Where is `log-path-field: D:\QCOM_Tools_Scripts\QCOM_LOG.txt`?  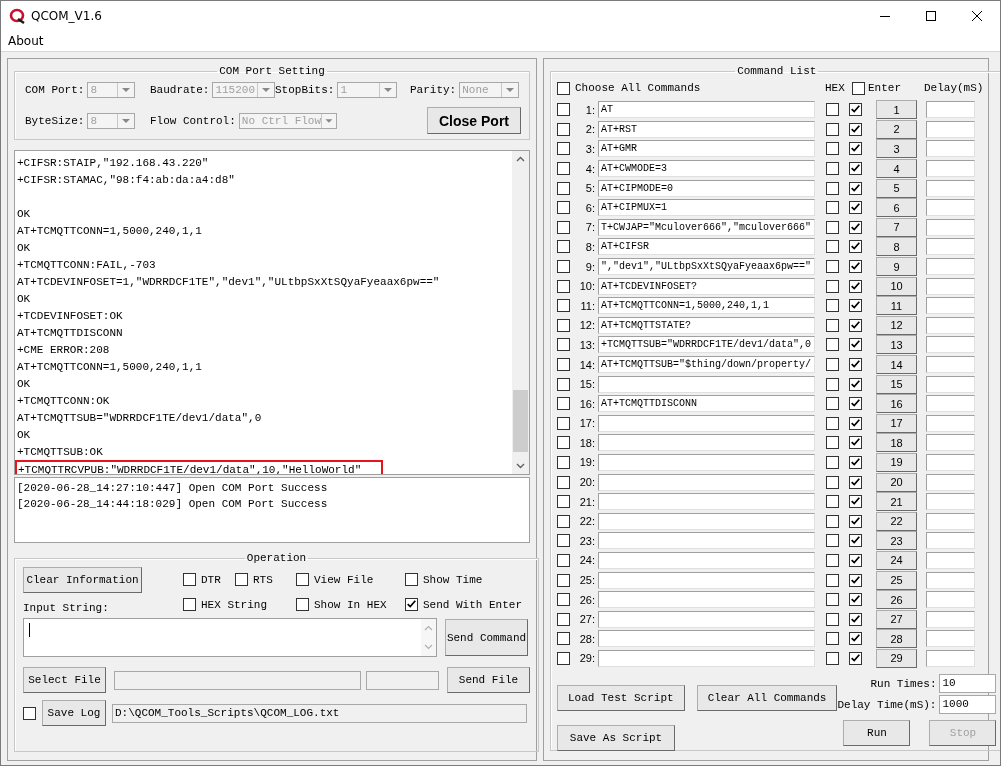
log-path-field: D:\QCOM_Tools_Scripts\QCOM_LOG.txt is located at coordinates (319, 713).